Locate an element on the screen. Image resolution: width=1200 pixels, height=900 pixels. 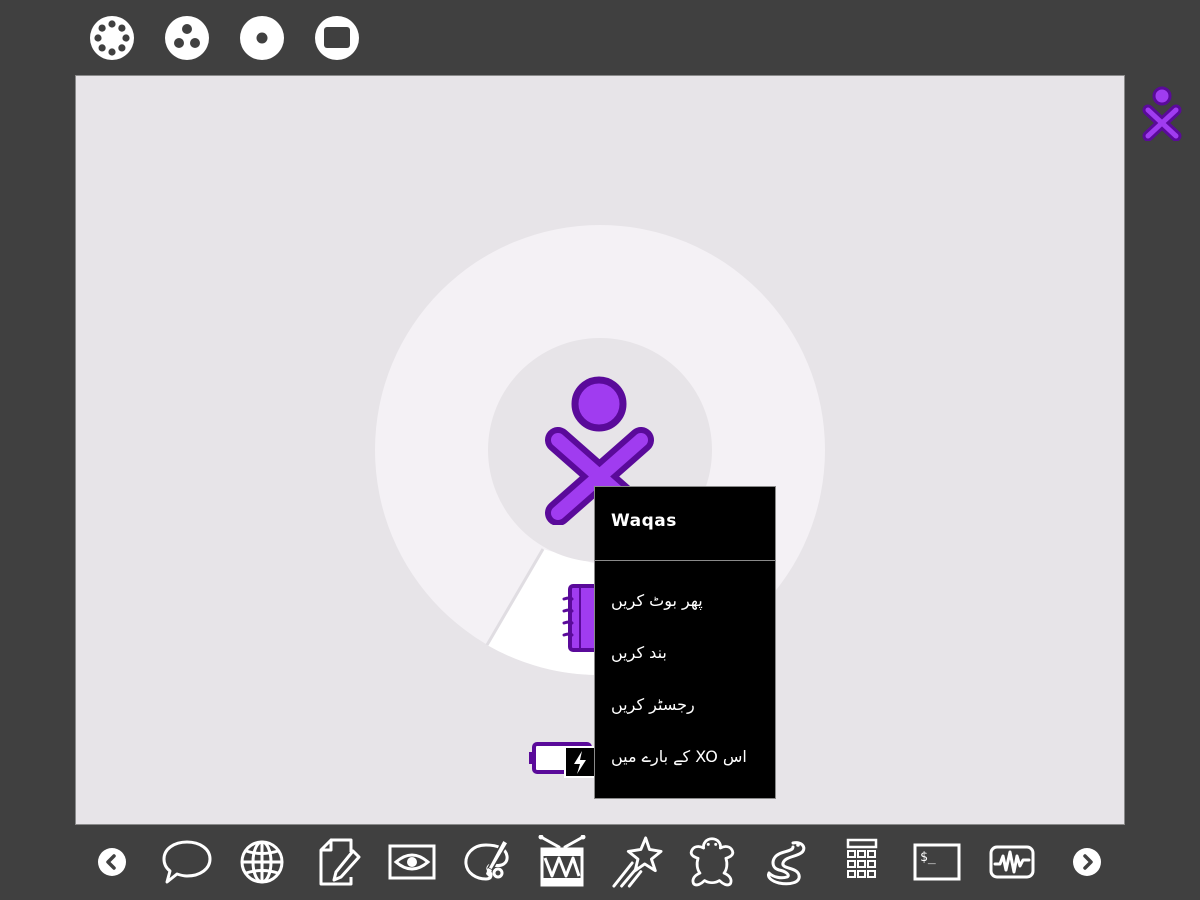
eye-icon is located at coordinates (412, 862).